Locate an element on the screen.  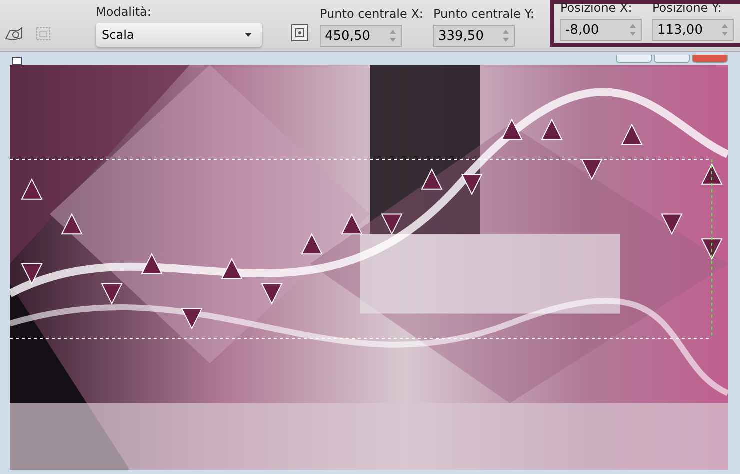
undo-shape-icon is located at coordinates (14, 34).